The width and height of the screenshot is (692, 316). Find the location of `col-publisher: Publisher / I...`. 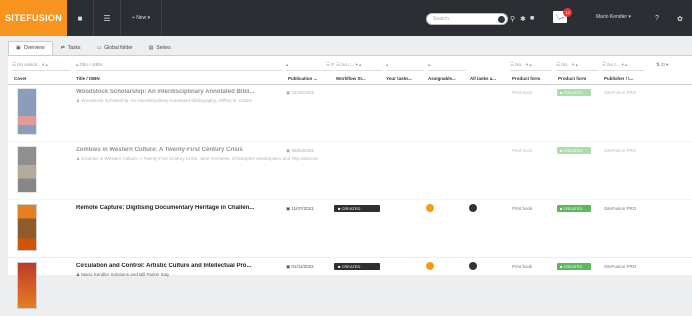

col-publisher: Publisher / I... is located at coordinates (618, 78).